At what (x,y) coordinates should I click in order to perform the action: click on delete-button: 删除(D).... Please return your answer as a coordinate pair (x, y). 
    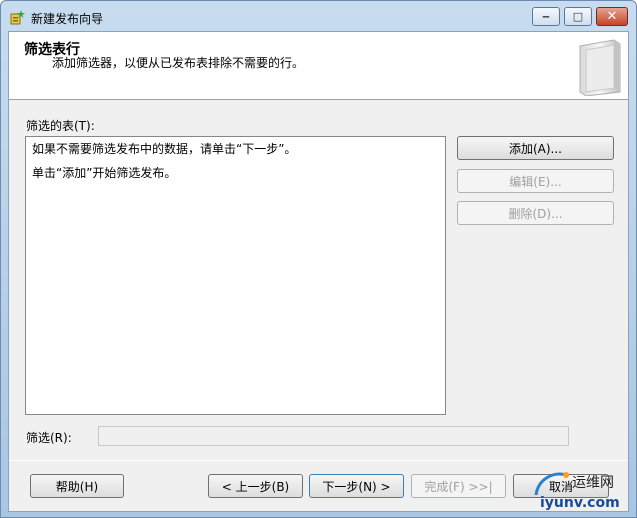
    Looking at the image, I should click on (535, 213).